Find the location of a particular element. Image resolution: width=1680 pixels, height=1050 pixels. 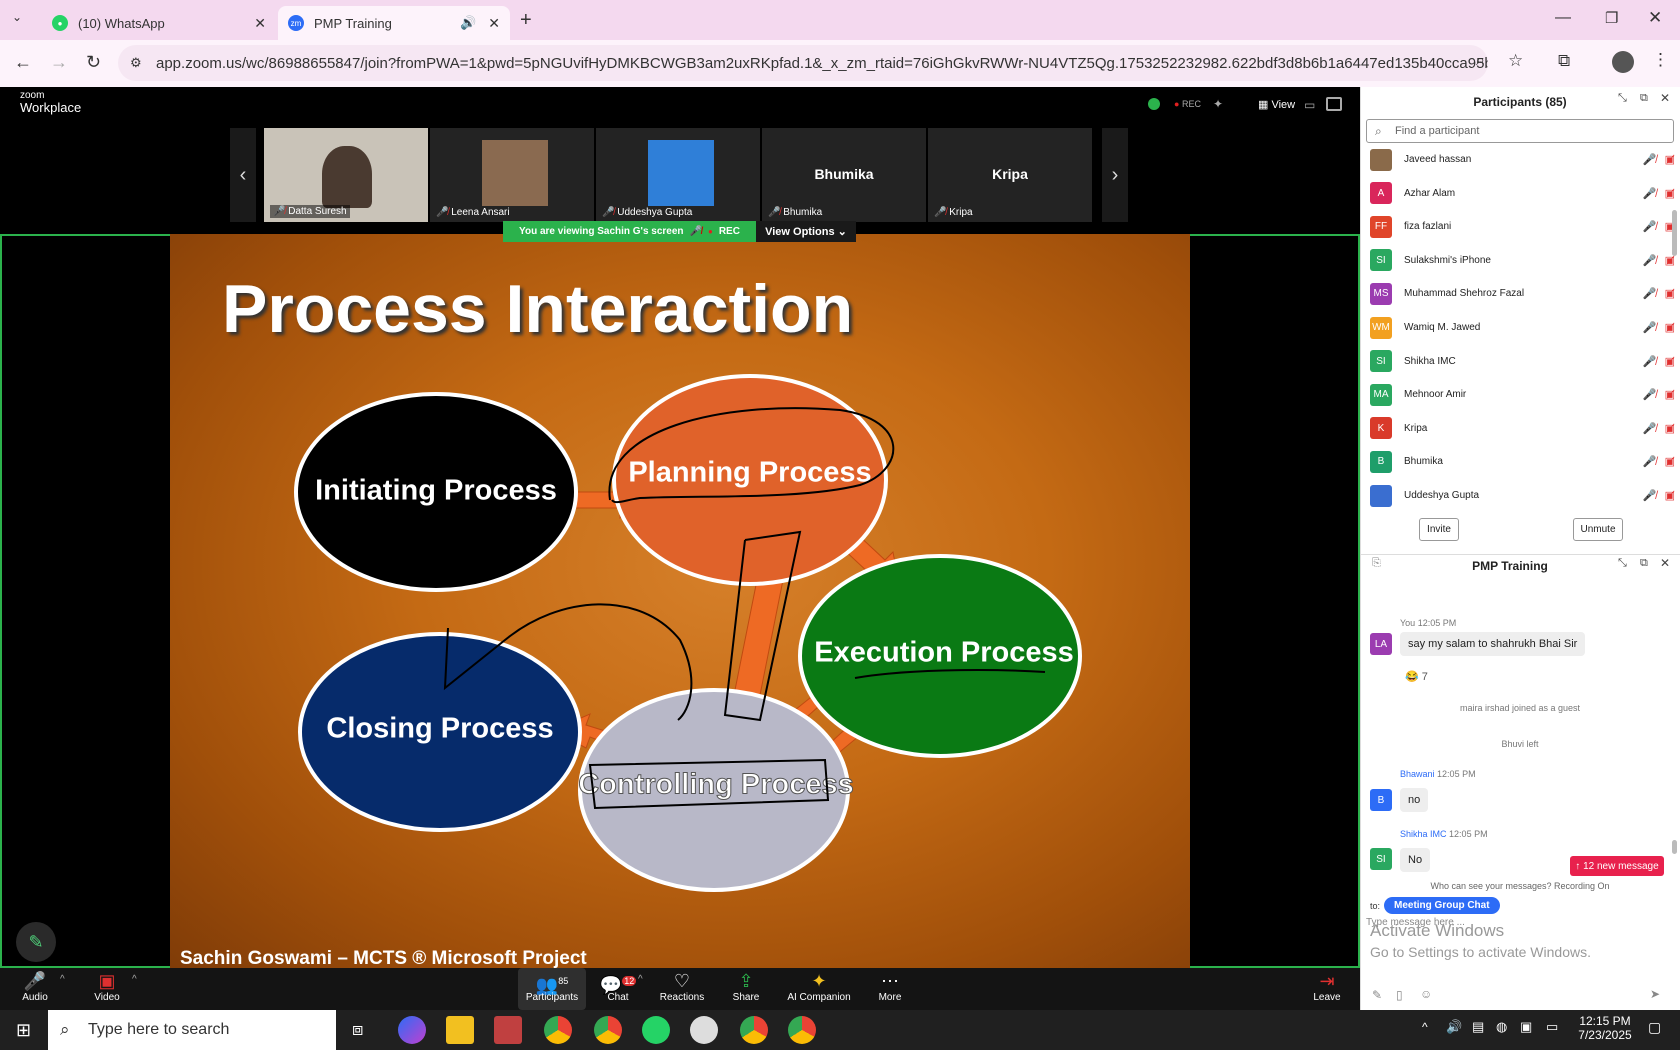

clock: 12:15 PM 7/23/2025 is located at coordinates (1605, 1028).